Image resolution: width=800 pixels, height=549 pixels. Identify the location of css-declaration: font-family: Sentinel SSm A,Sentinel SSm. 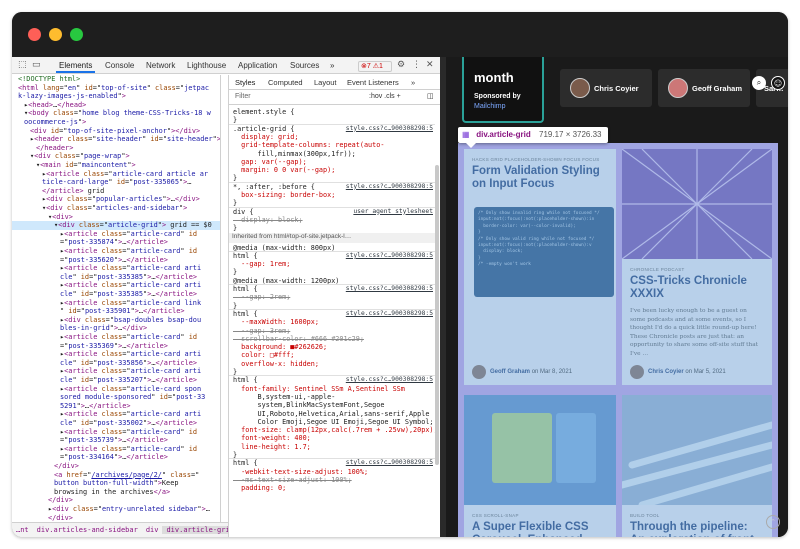
(319, 389).